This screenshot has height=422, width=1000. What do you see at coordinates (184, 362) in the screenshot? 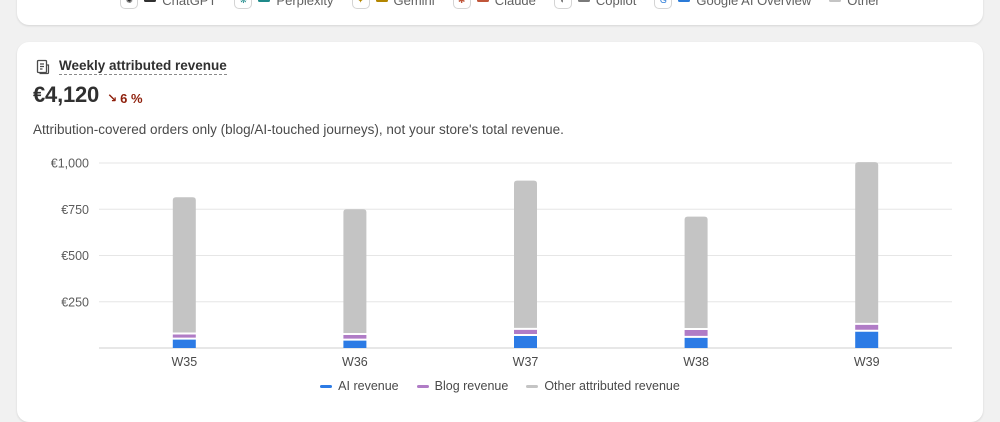
I see `x-tick-label: W35` at bounding box center [184, 362].